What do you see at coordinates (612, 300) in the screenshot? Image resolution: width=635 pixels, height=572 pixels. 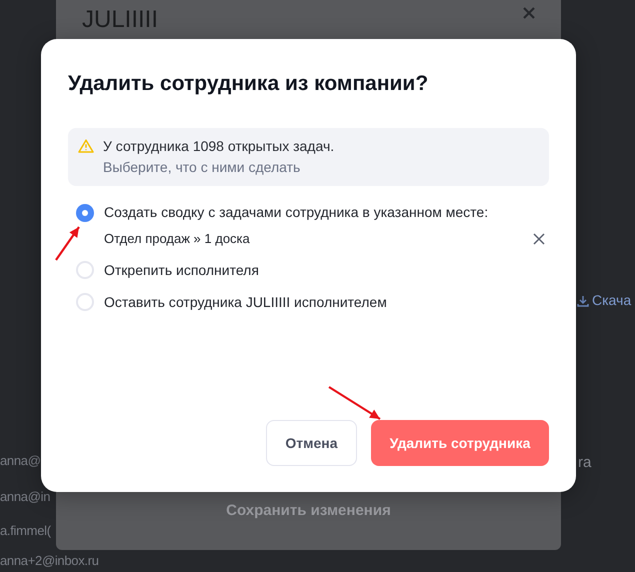 I see `download-link: Скача` at bounding box center [612, 300].